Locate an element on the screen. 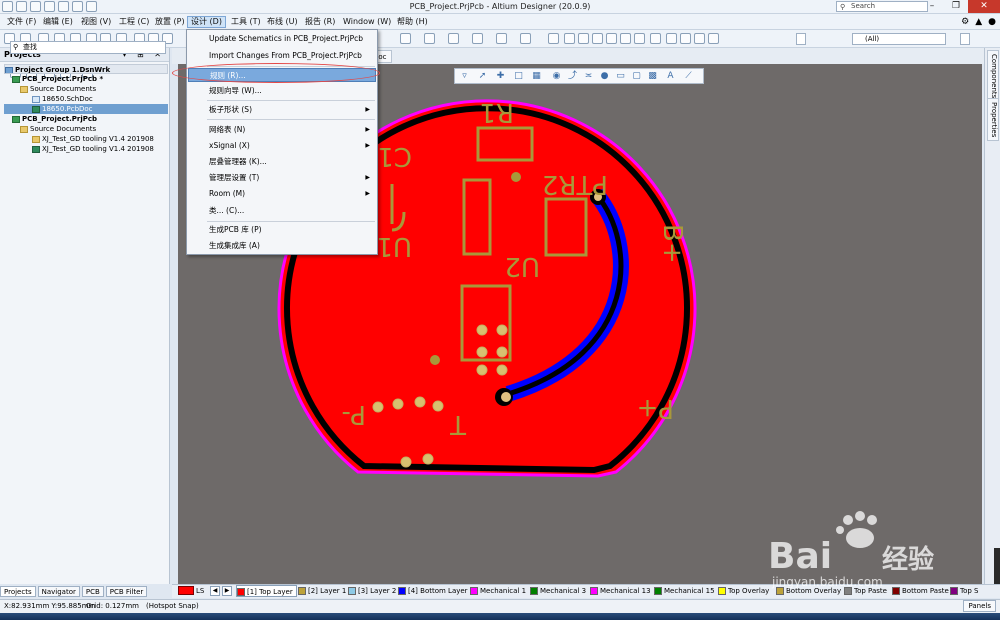 Image resolution: width=1000 pixels, height=620 pixels. layer-tab: [2] Layer 1 is located at coordinates (322, 591).